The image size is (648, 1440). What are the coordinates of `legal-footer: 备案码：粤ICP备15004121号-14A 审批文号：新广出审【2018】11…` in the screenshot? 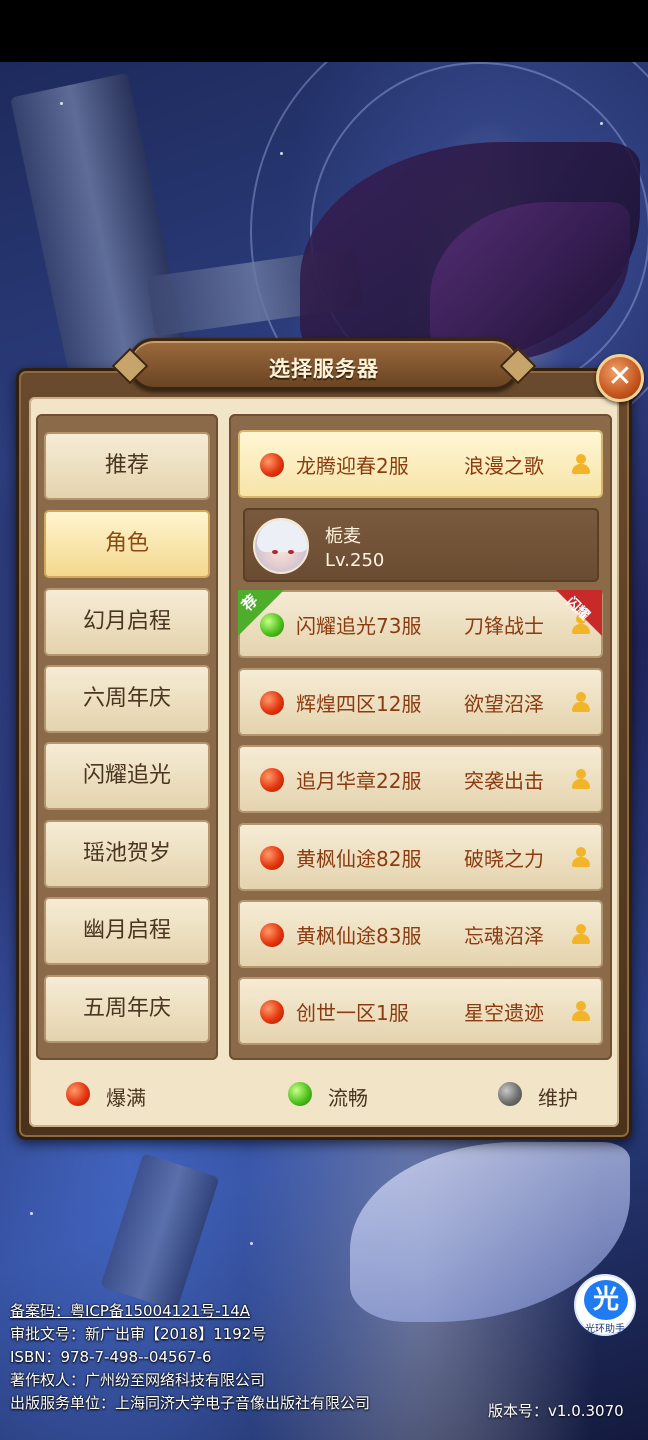 It's located at (190, 1357).